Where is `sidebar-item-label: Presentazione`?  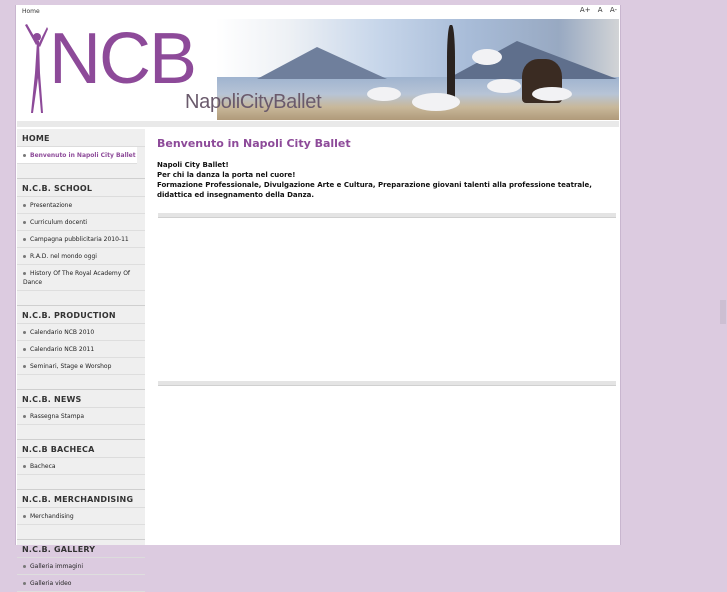 sidebar-item-label: Presentazione is located at coordinates (51, 205).